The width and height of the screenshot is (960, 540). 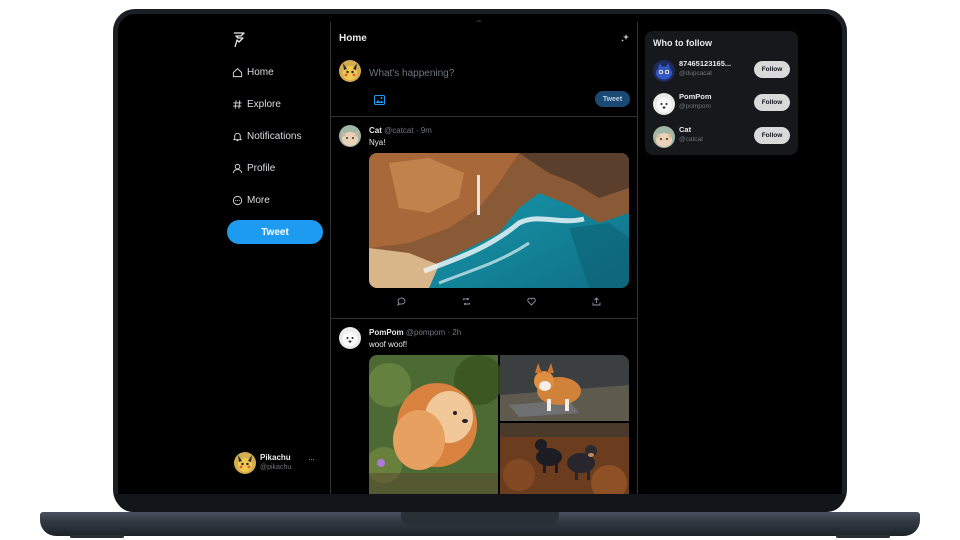 I want to click on tweet-author: Cat @catcat · 9m, so click(x=400, y=130).